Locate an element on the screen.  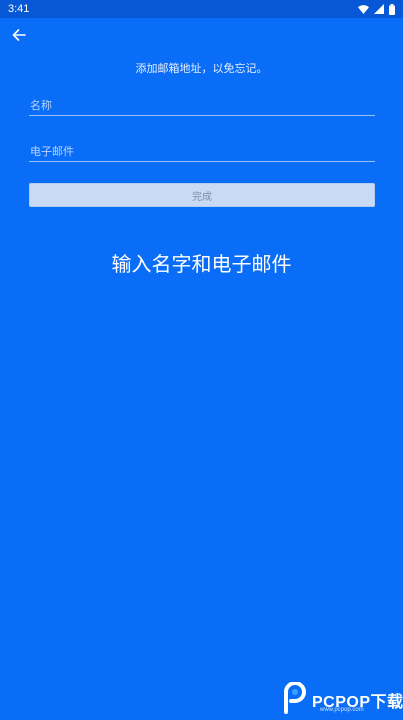
back-button is located at coordinates (19, 35).